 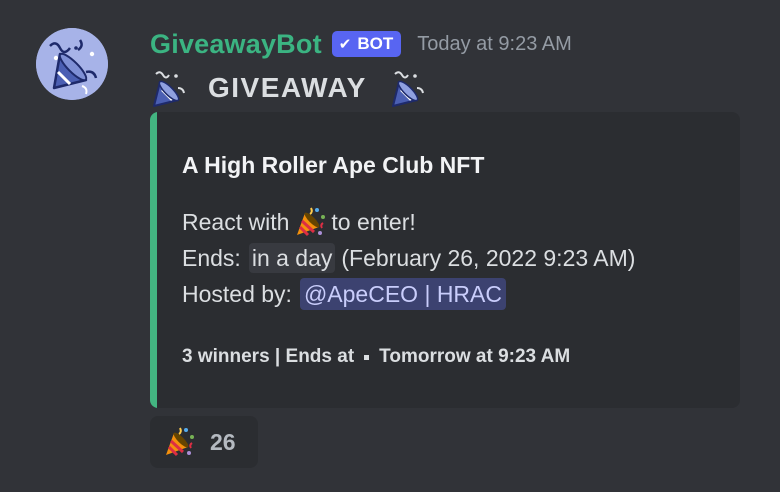 I want to click on username: GiveawayBot, so click(x=236, y=44).